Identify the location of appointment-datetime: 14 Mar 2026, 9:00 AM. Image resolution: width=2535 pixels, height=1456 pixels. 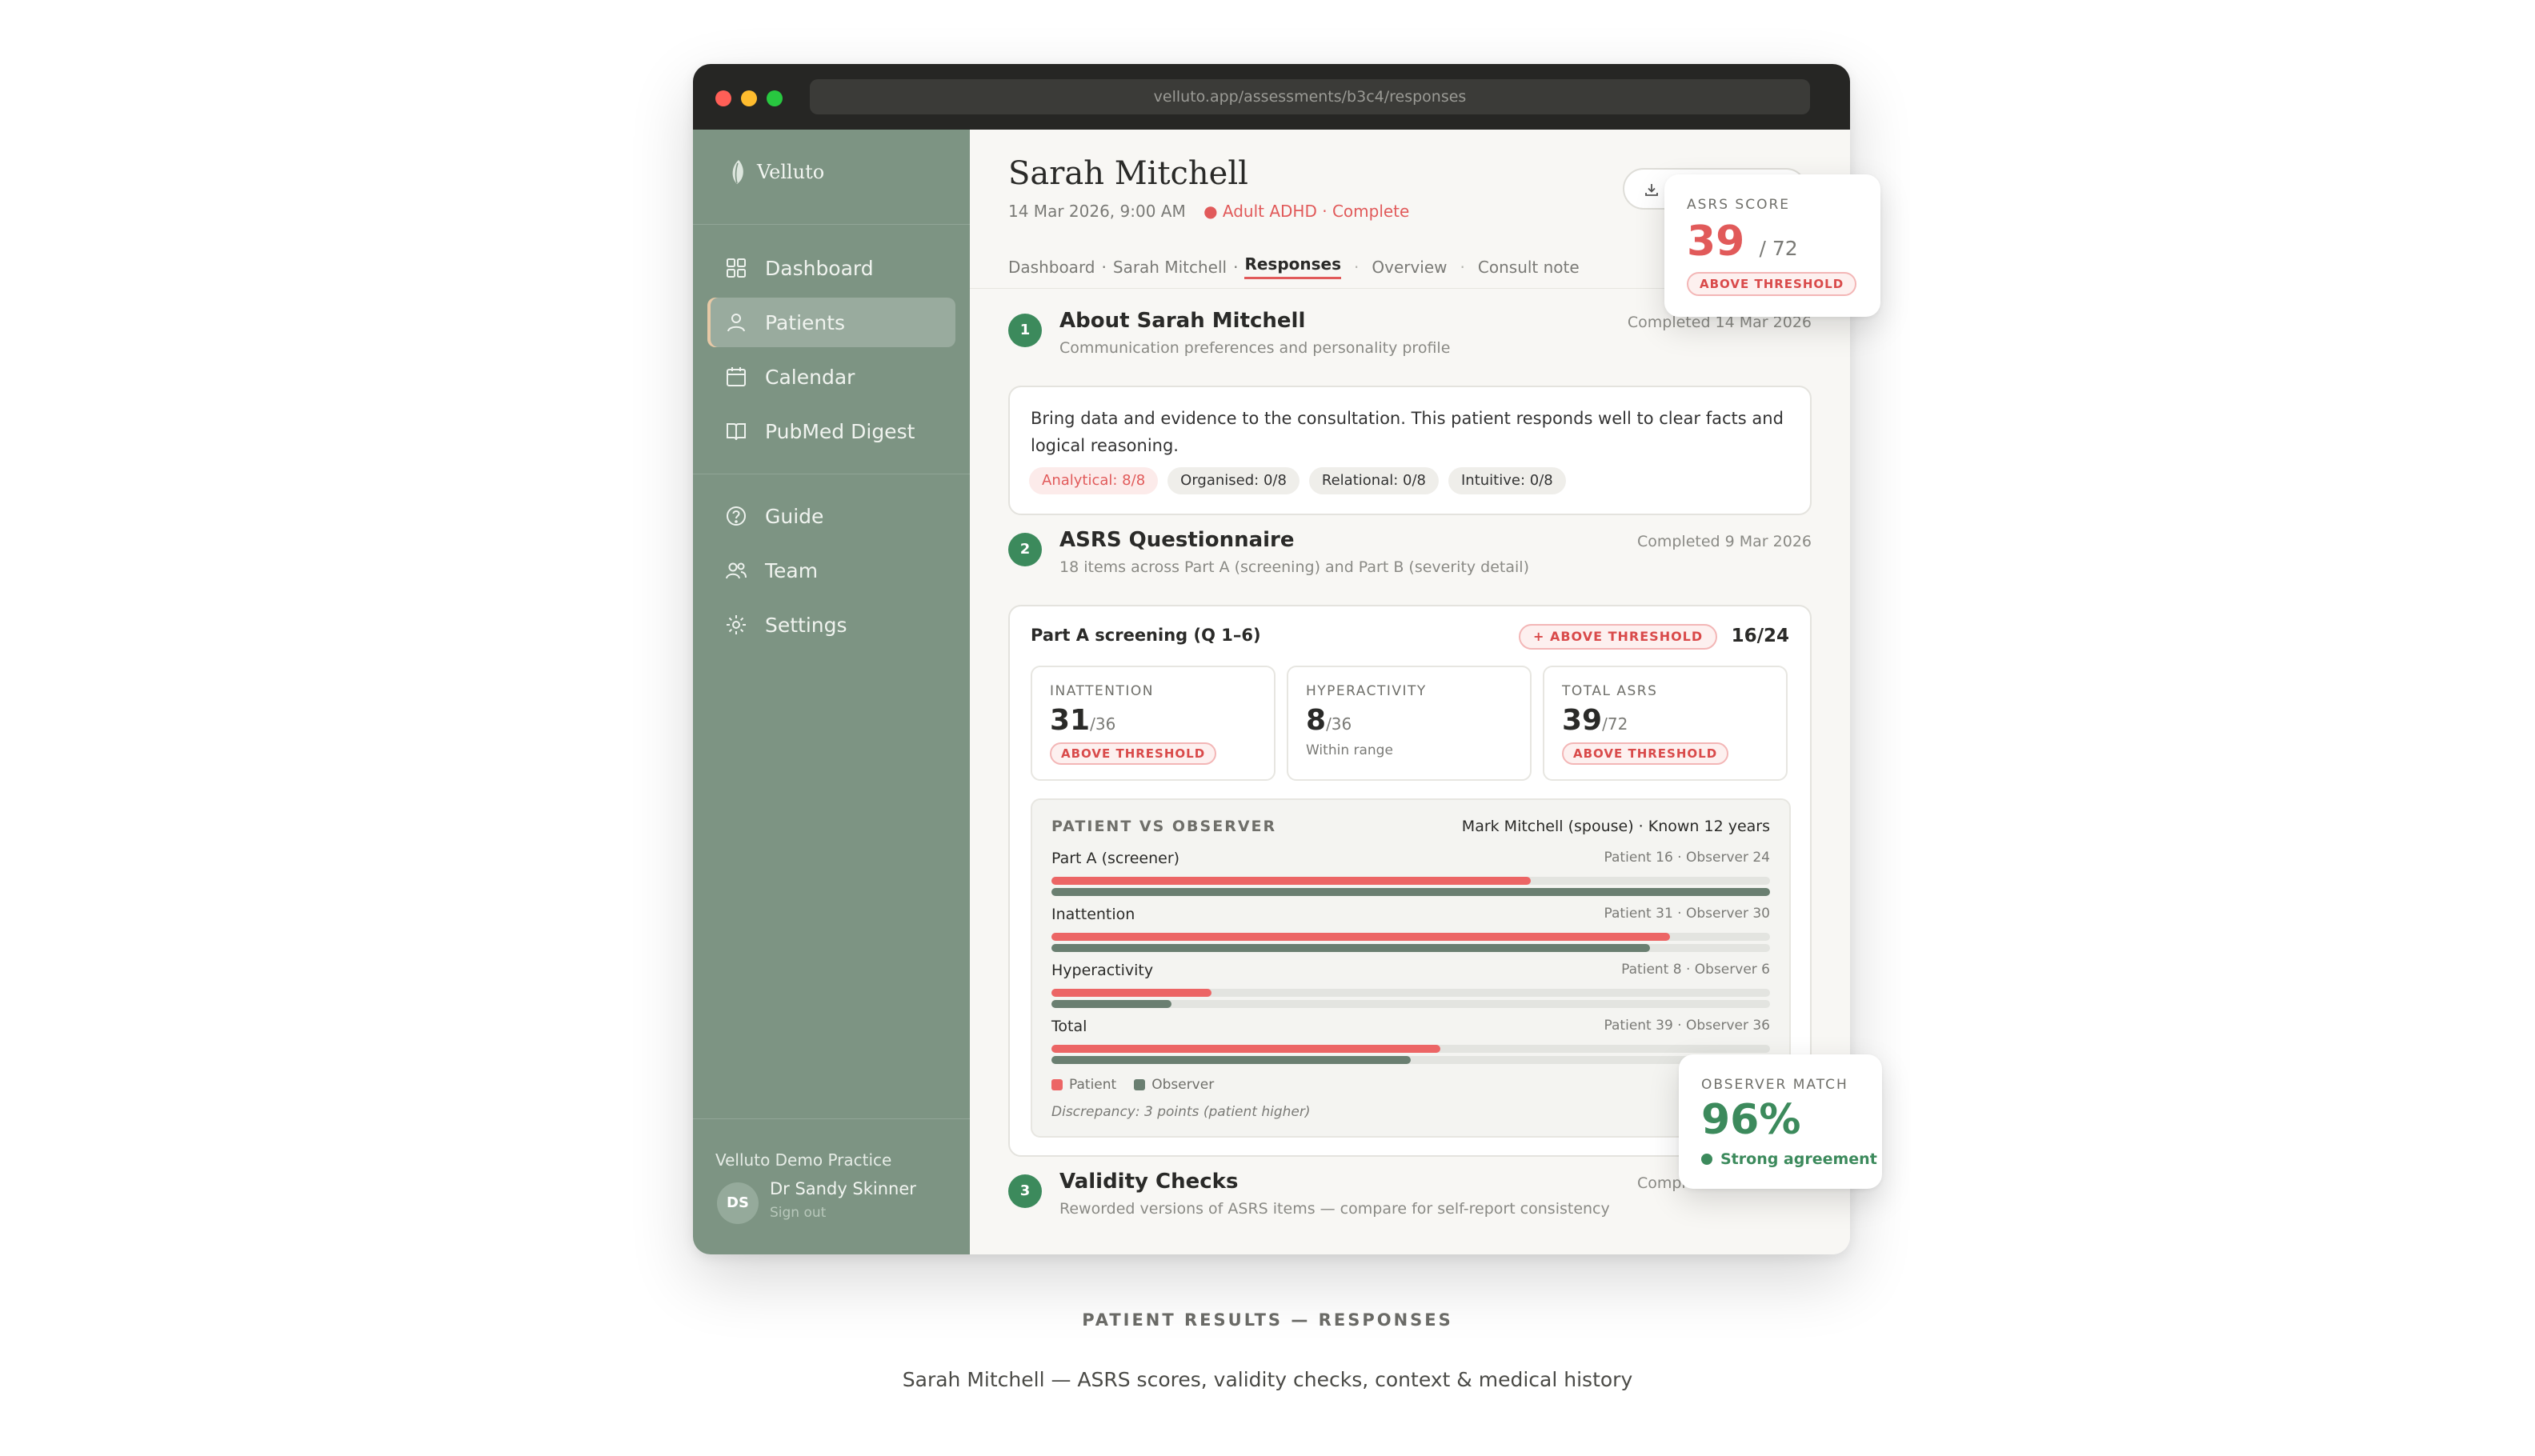
(1097, 211).